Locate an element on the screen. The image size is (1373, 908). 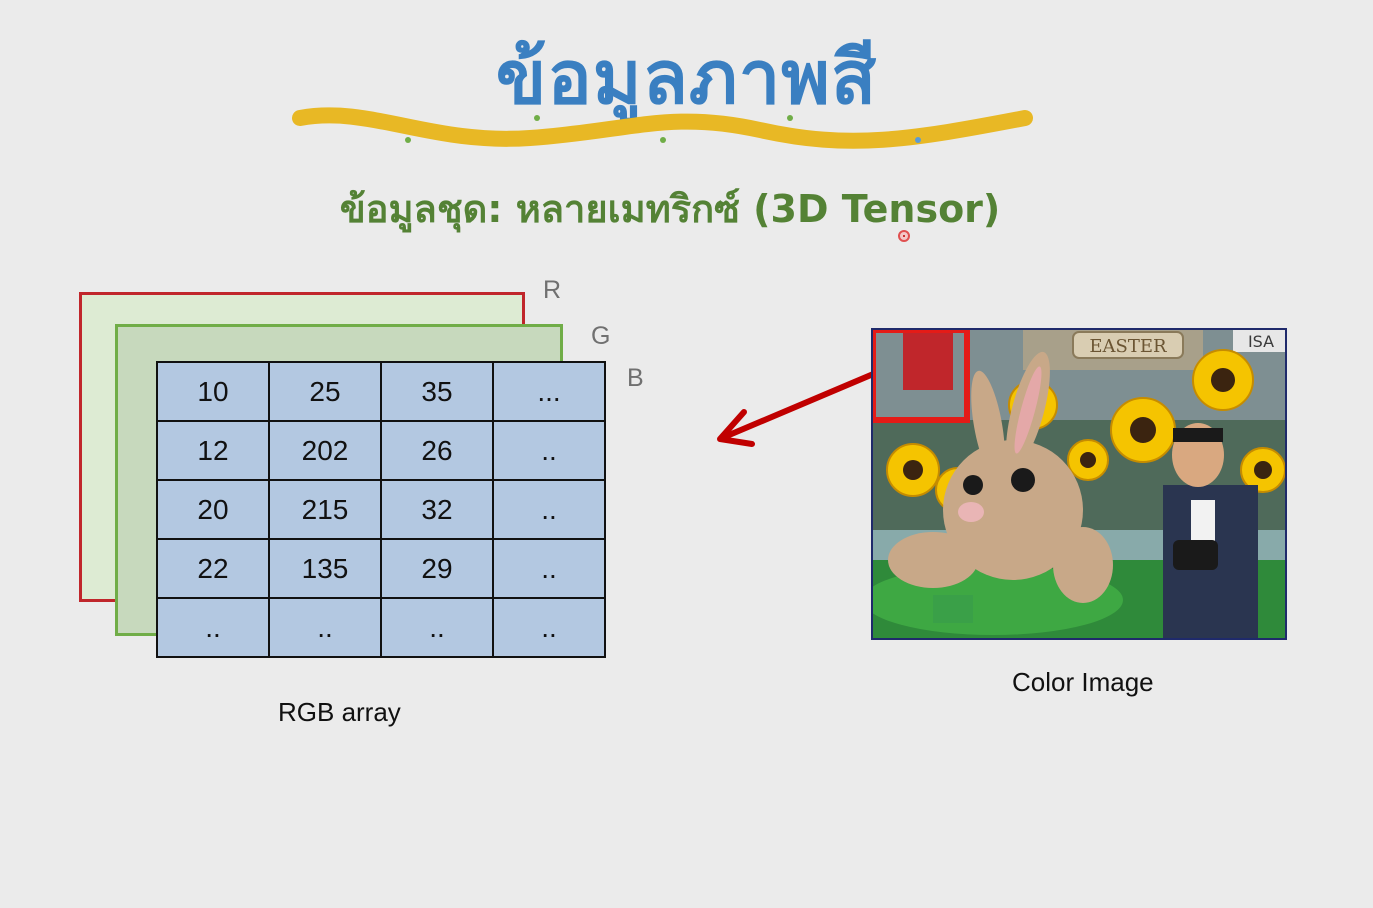
matrix-row: .. .. .. .. is located at coordinates (381, 627).